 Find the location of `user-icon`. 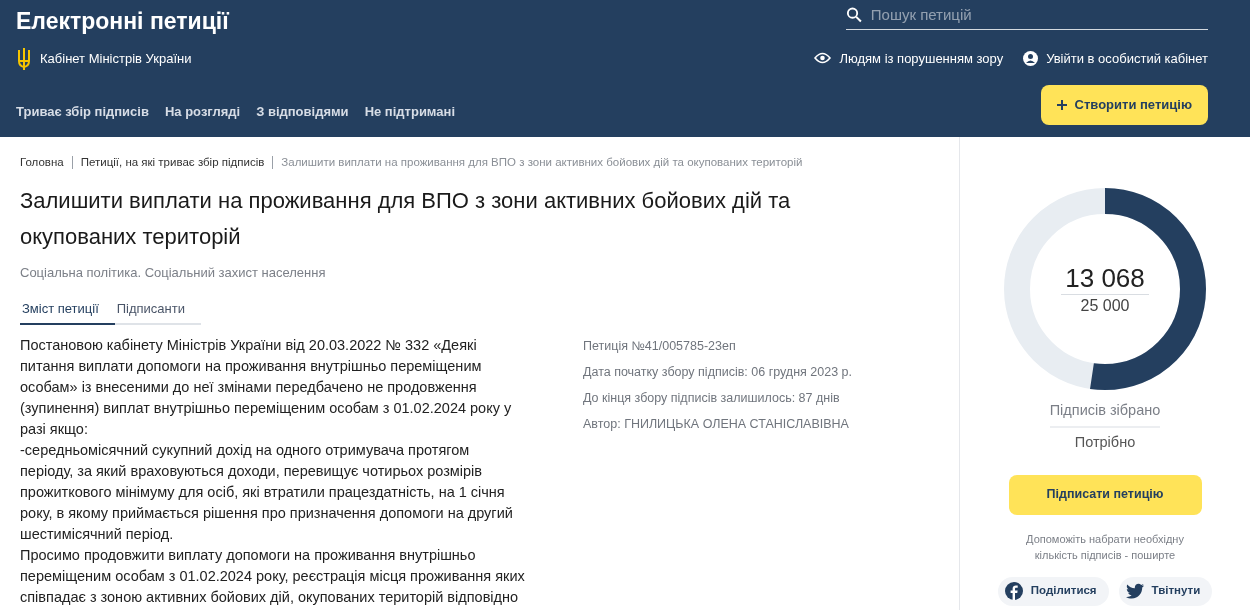

user-icon is located at coordinates (1031, 58).